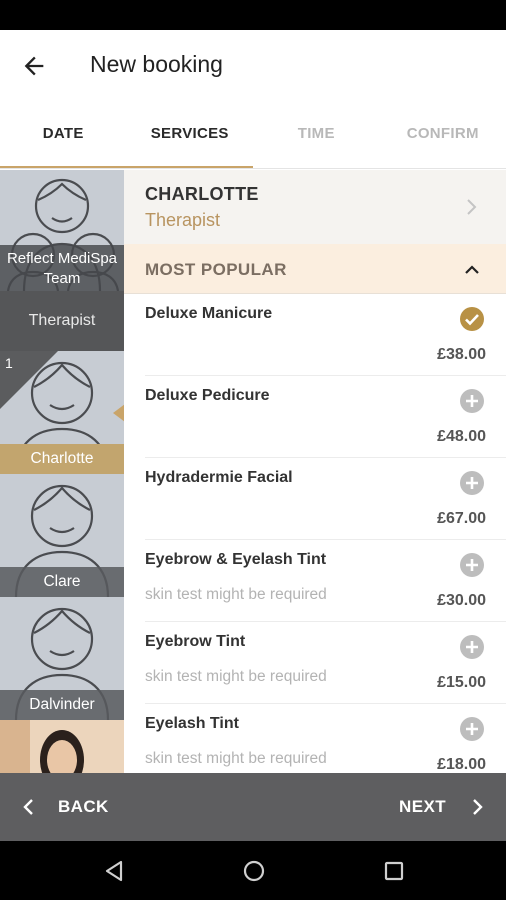 The height and width of the screenshot is (900, 506). Describe the element at coordinates (315, 417) in the screenshot. I see `service-item-deluxe-pedicure: Deluxe Pedicure £48.00` at that location.